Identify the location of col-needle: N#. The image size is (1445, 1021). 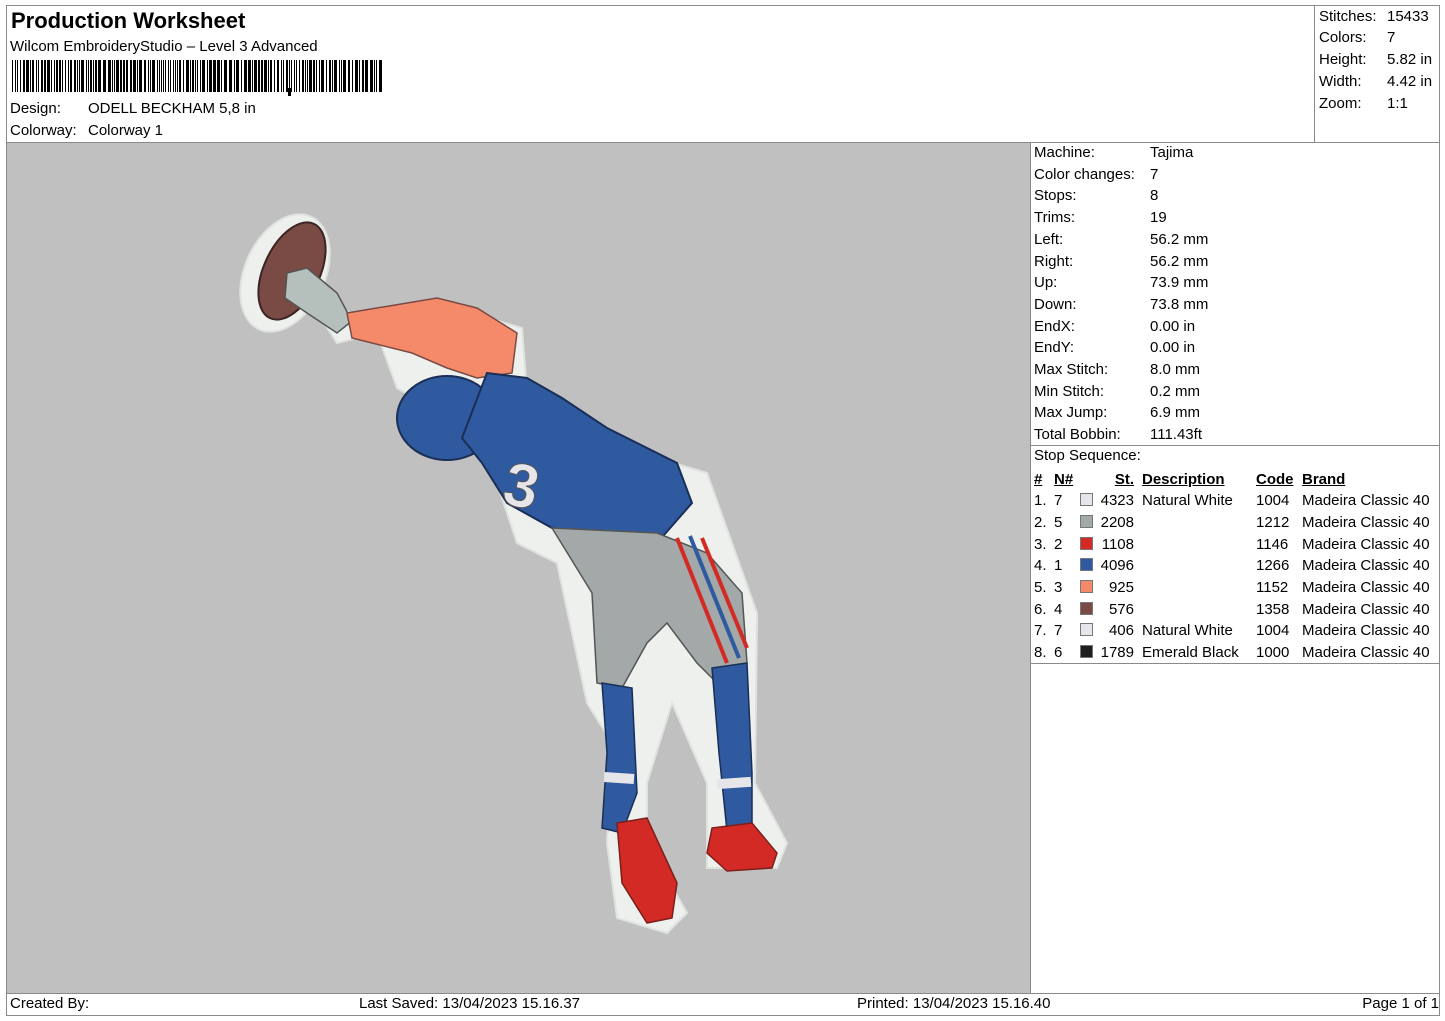
(1064, 479).